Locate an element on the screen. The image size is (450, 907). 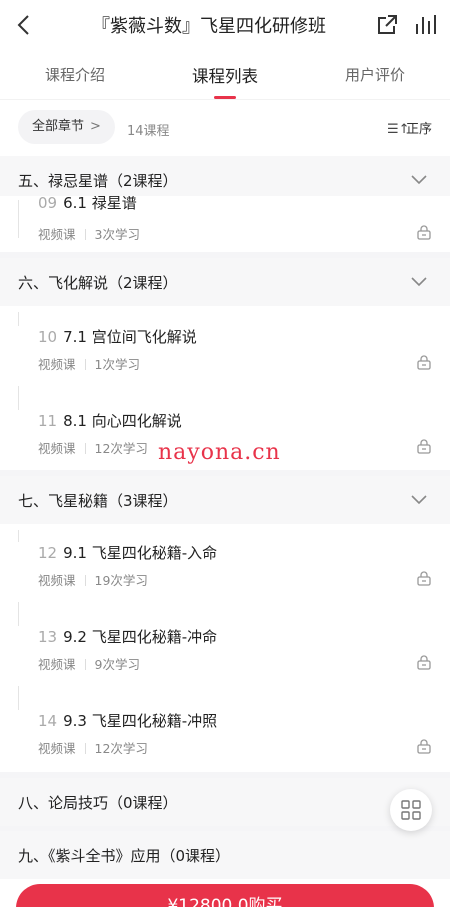
tab-lesson-list: 课程列表 is located at coordinates (225, 75).